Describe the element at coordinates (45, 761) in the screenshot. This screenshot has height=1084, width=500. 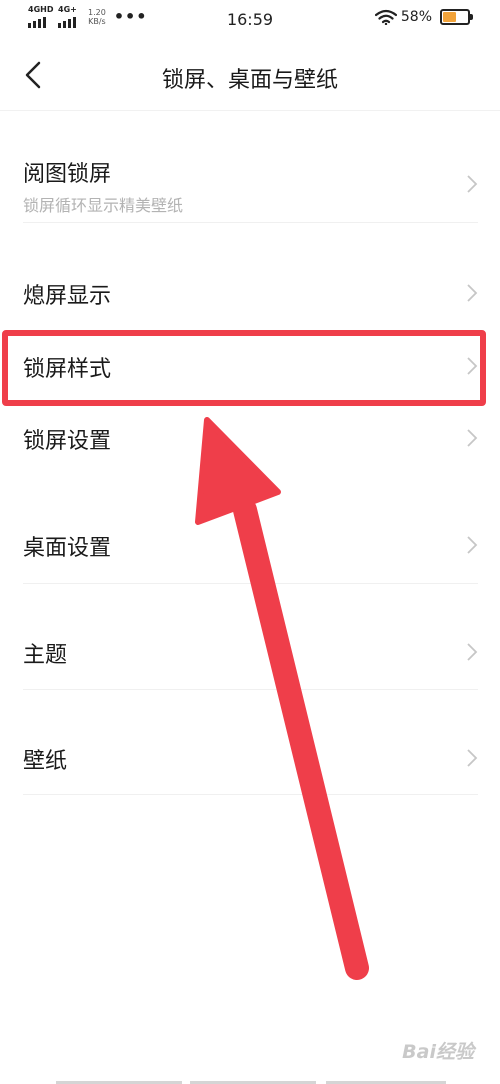
I see `setting-label: 壁纸` at that location.